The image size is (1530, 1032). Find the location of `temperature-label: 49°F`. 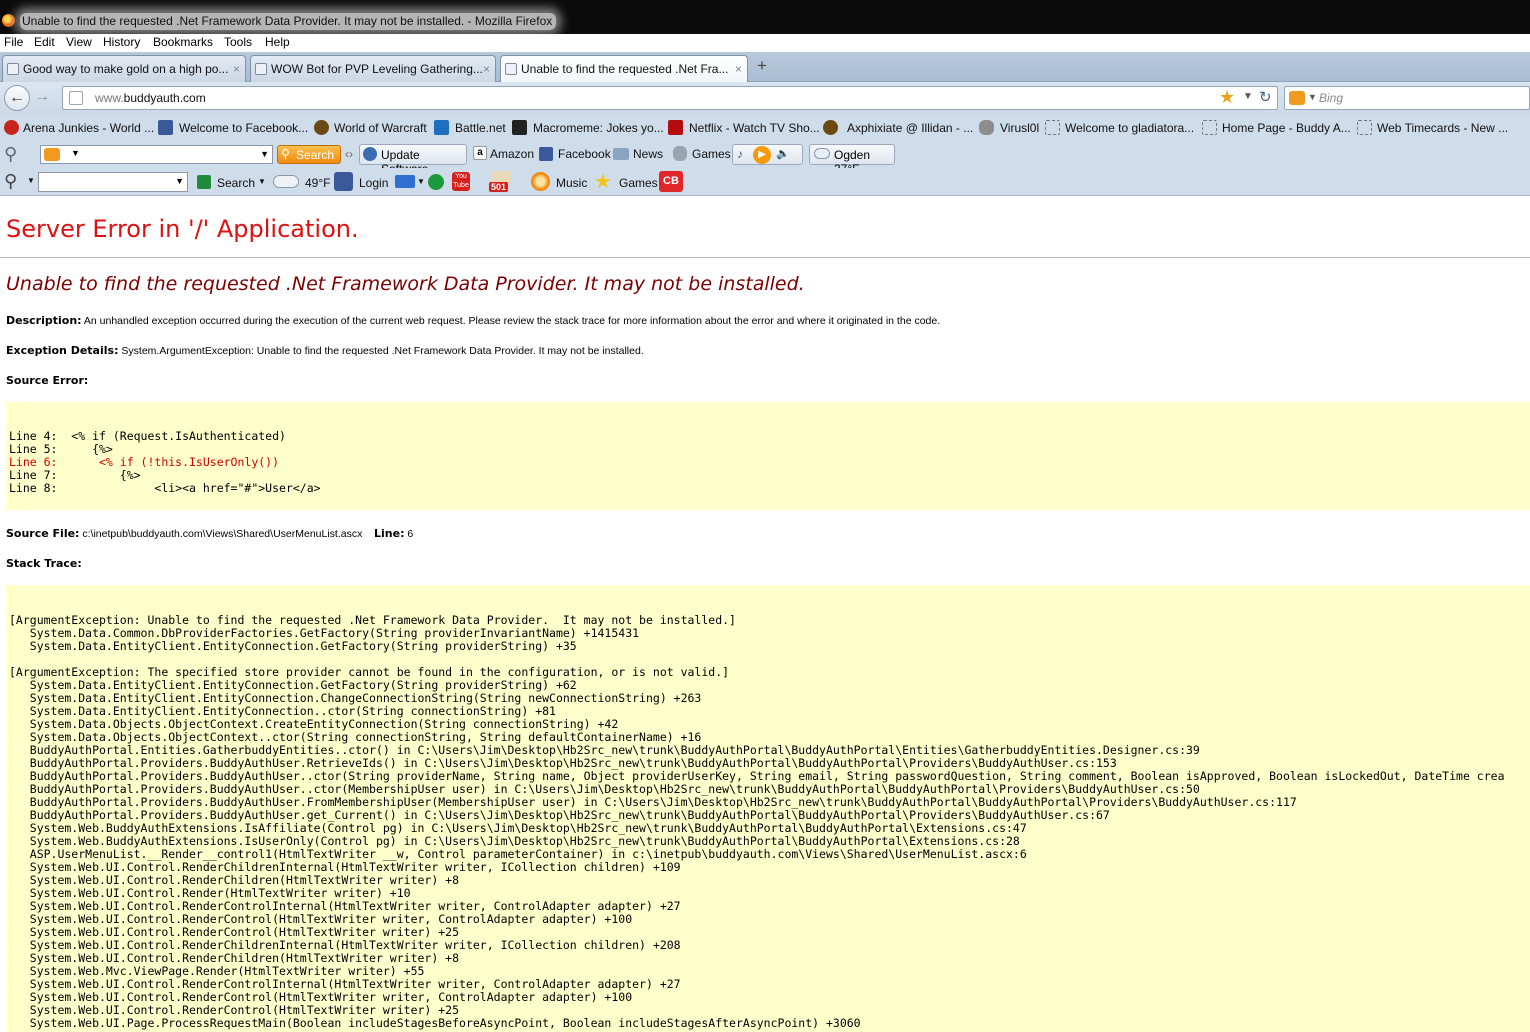

temperature-label: 49°F is located at coordinates (317, 183).